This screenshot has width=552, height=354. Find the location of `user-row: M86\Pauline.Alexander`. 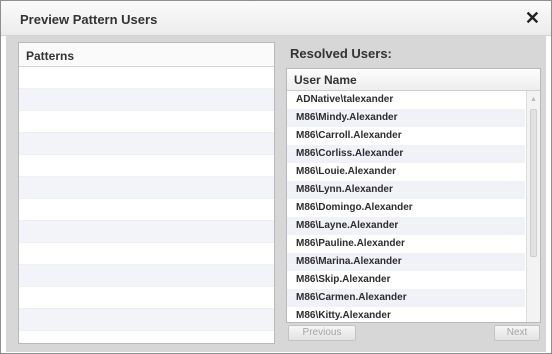

user-row: M86\Pauline.Alexander is located at coordinates (406, 244).